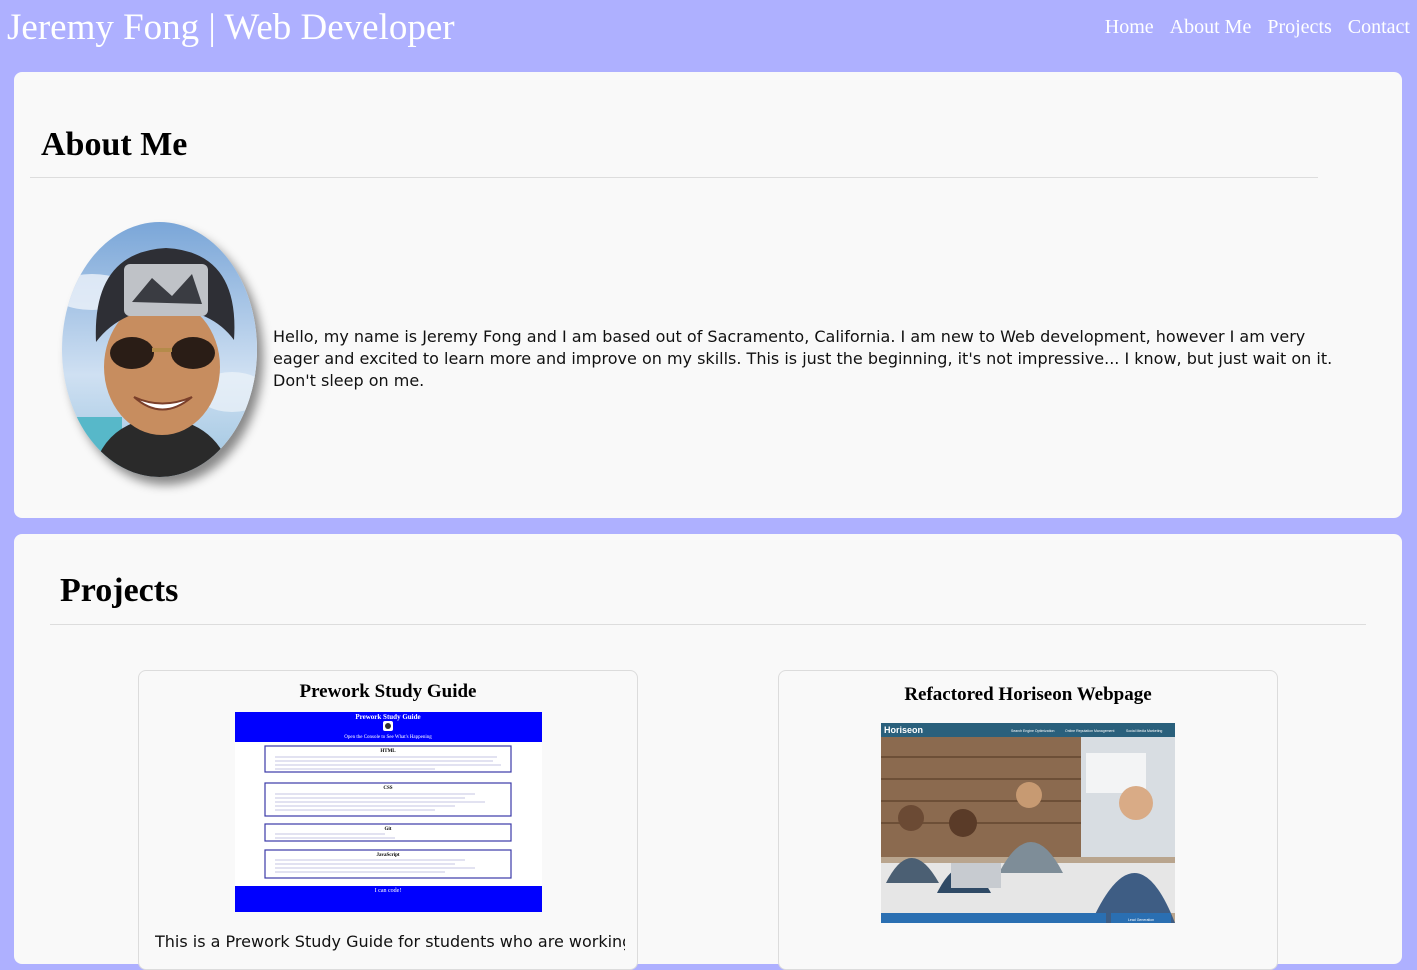  What do you see at coordinates (388, 891) in the screenshot?
I see `prework-thumb-footer: I can code!` at bounding box center [388, 891].